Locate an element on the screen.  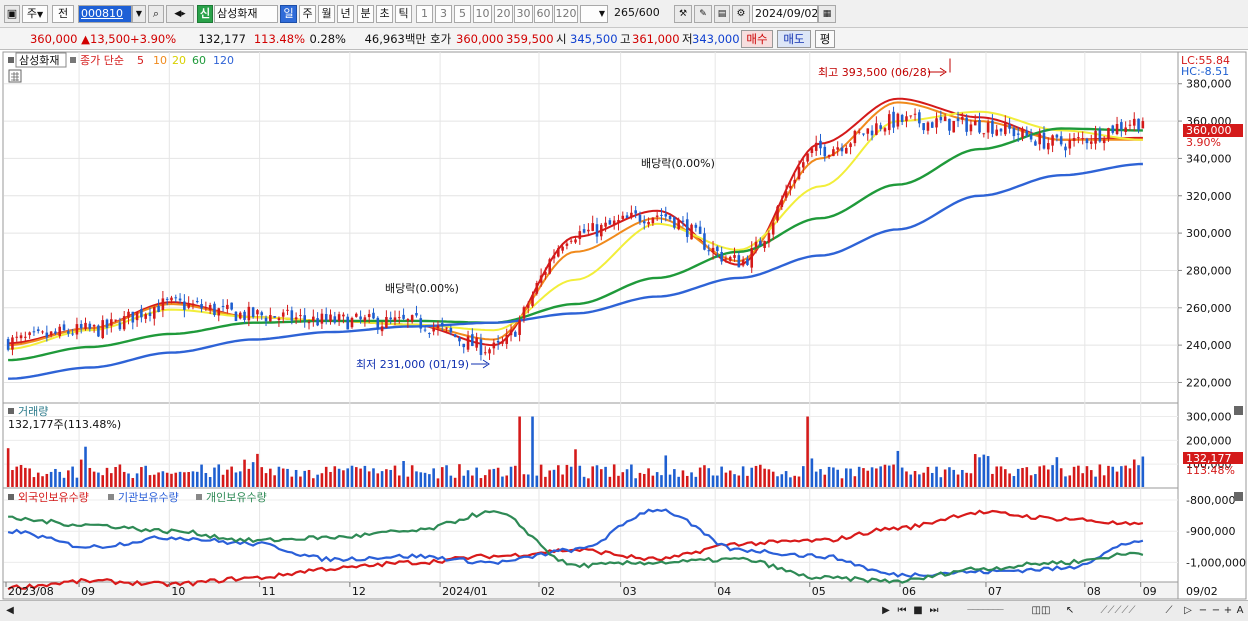
holdings-menu-icon is located at coordinates (11, 497).